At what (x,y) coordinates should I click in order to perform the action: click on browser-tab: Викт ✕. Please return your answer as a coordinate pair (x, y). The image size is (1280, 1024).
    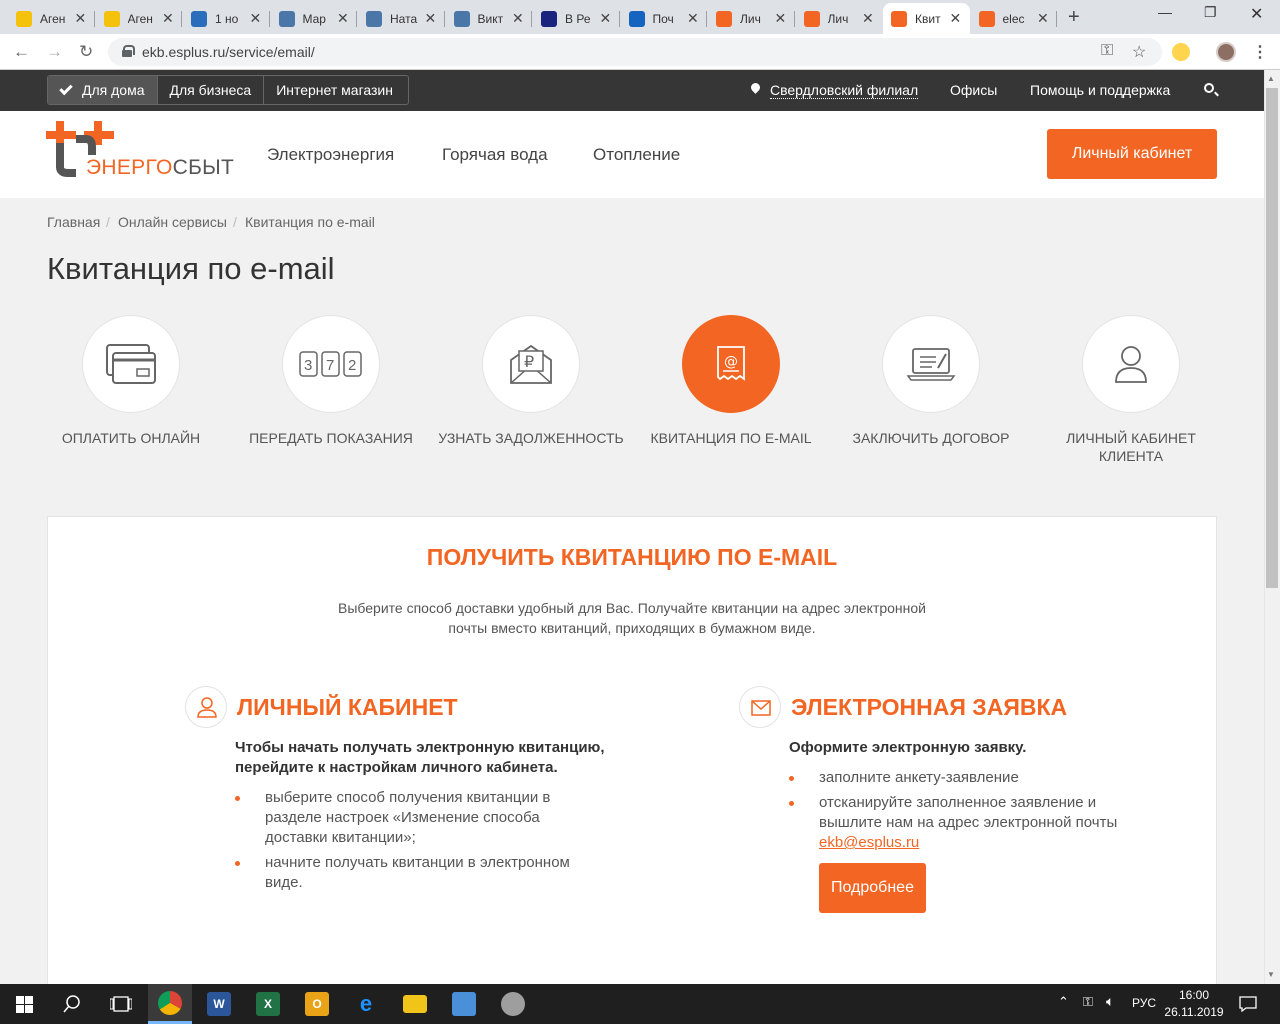
    Looking at the image, I should click on (489, 18).